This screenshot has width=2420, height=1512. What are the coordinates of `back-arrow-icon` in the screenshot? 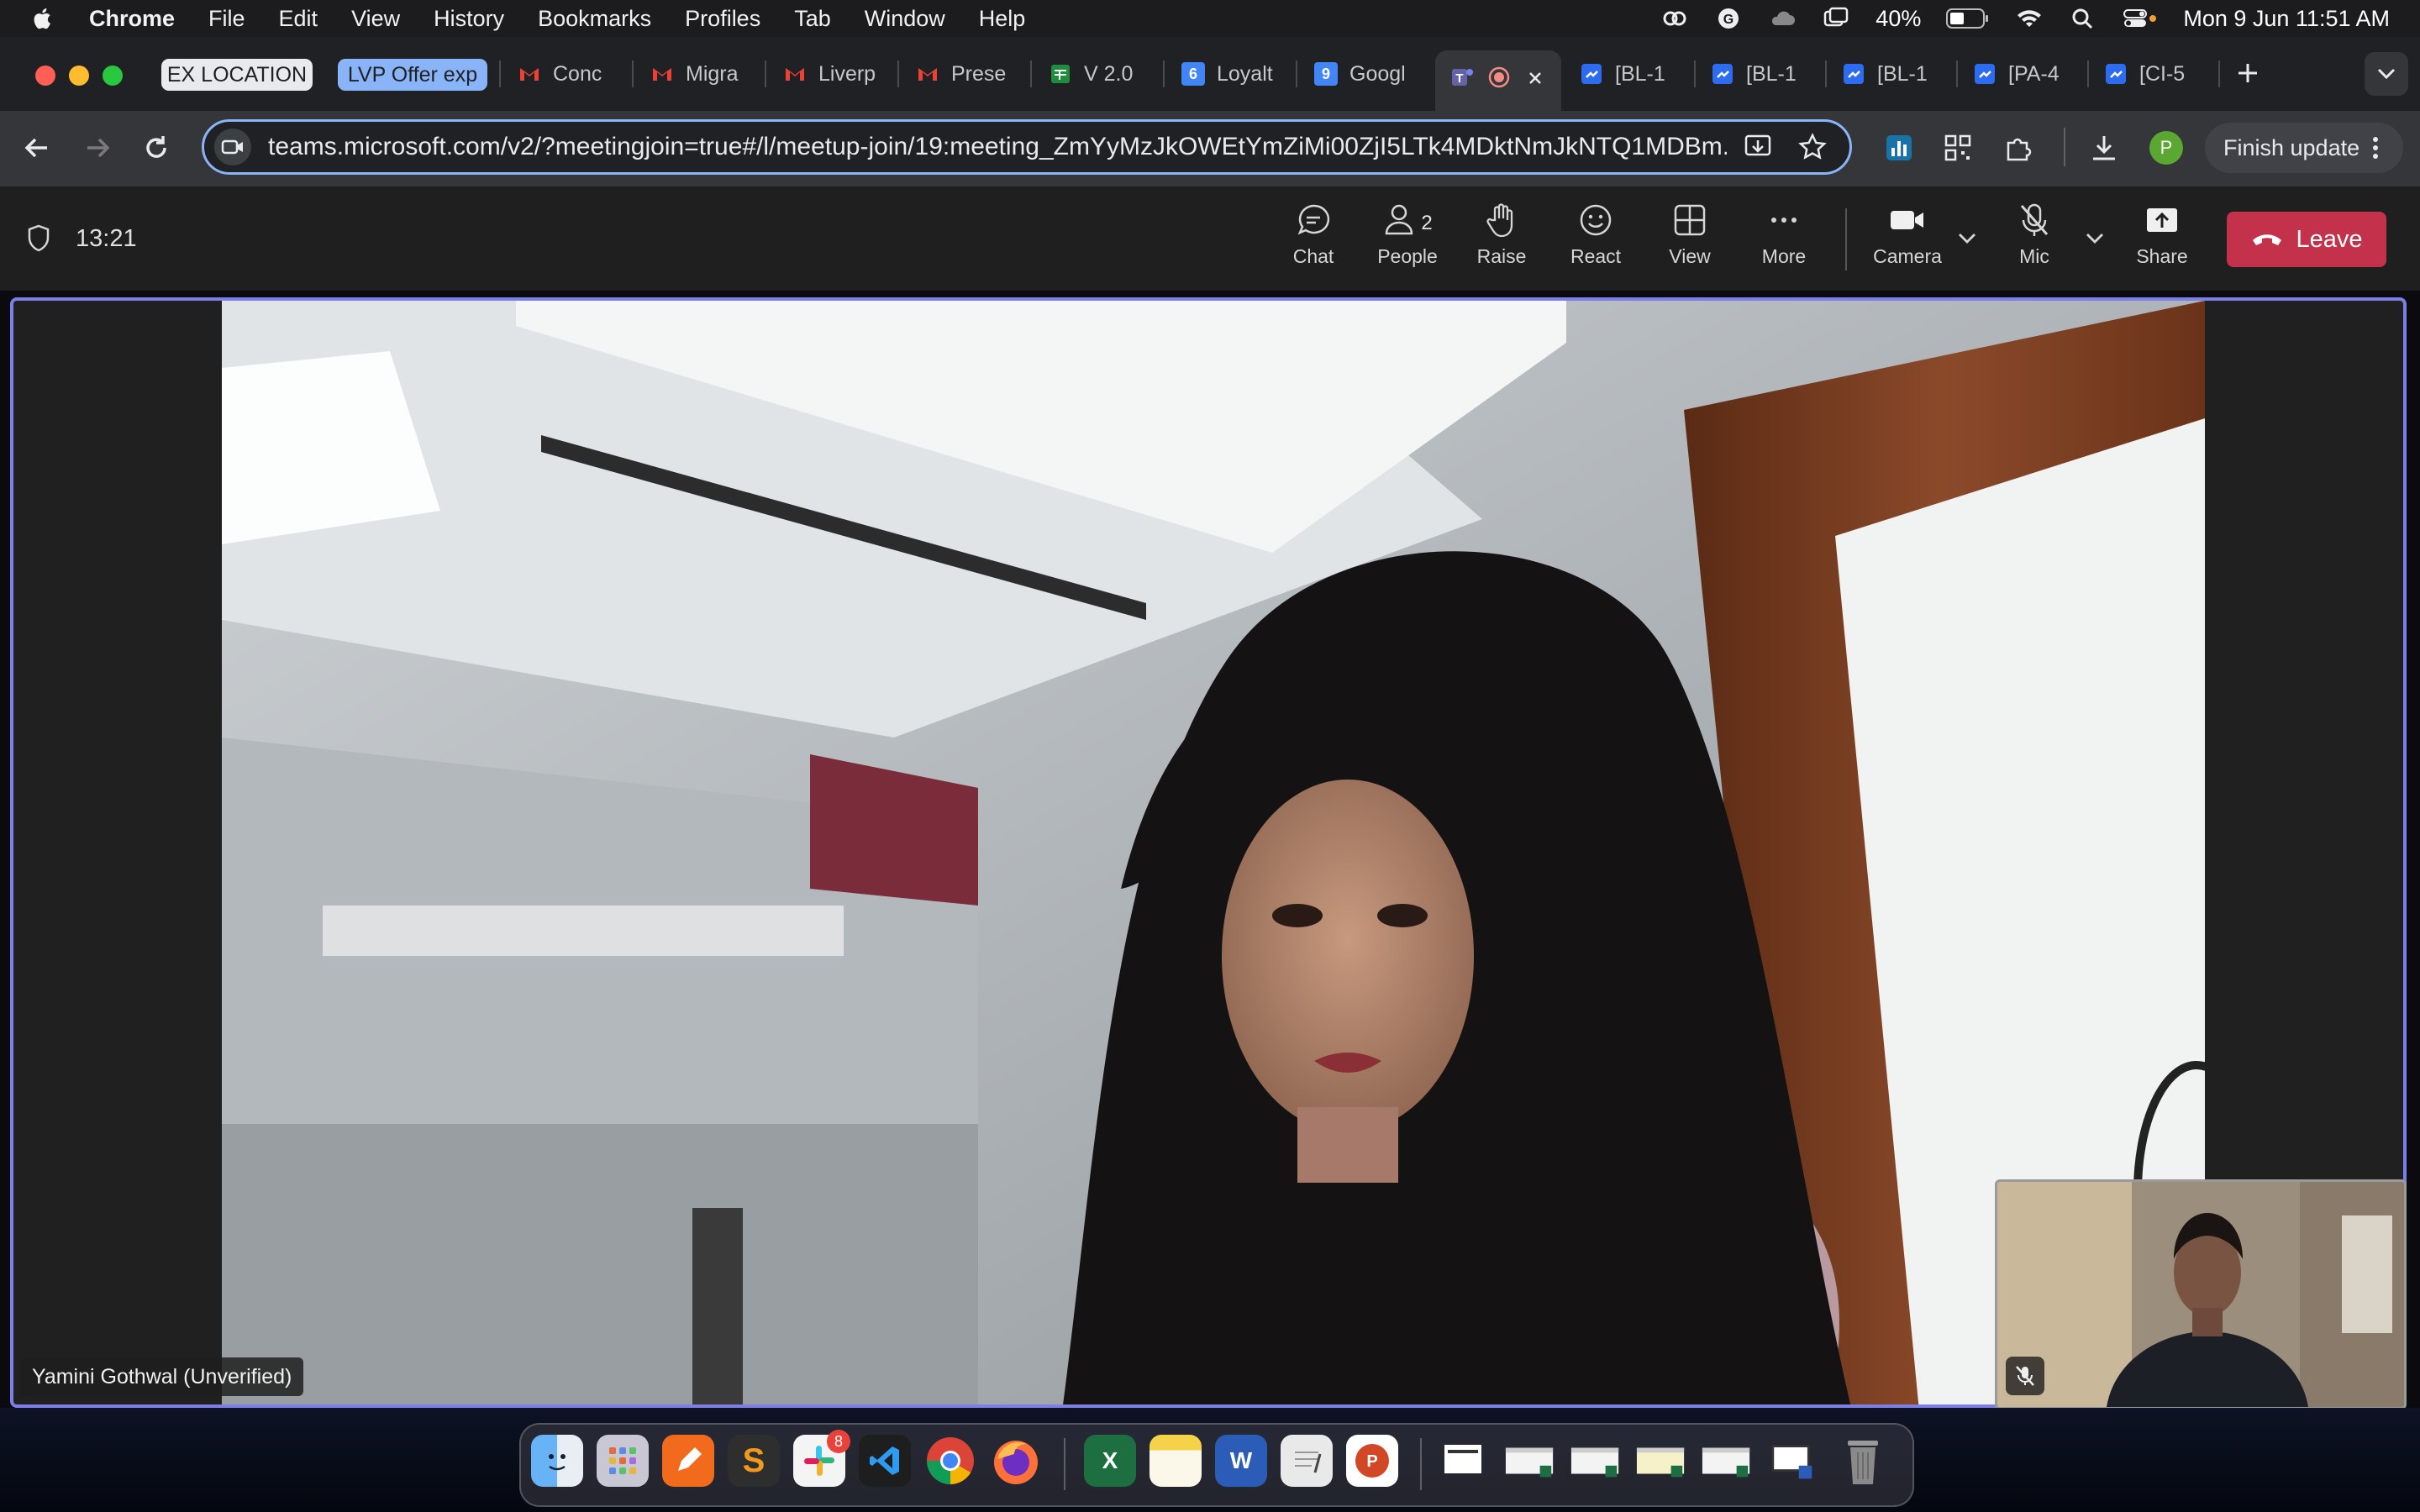 It's located at (37, 148).